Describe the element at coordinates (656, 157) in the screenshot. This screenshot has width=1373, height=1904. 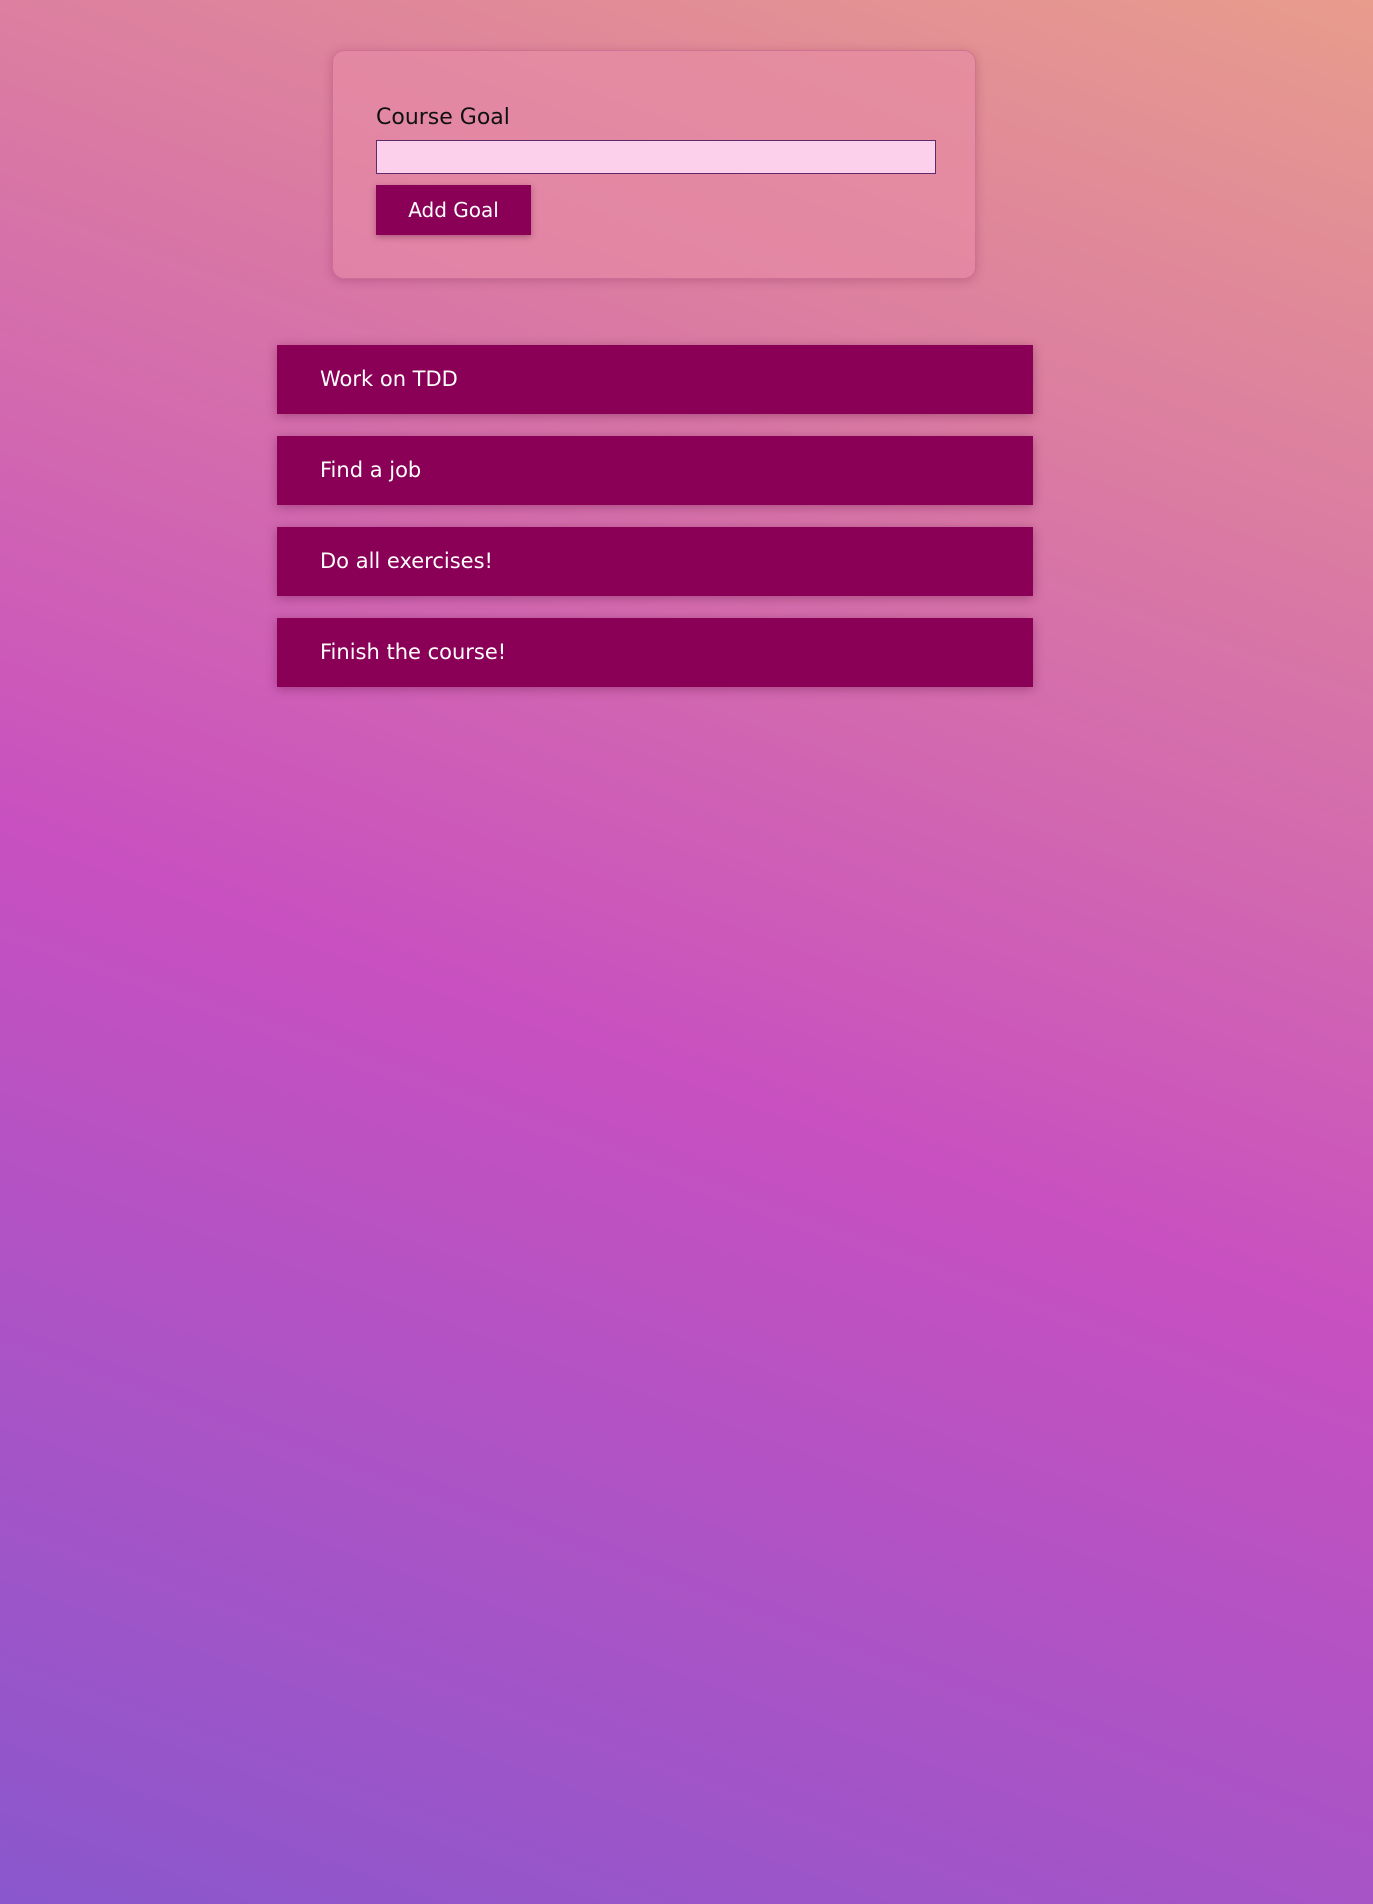
I see `course-goal-input` at that location.